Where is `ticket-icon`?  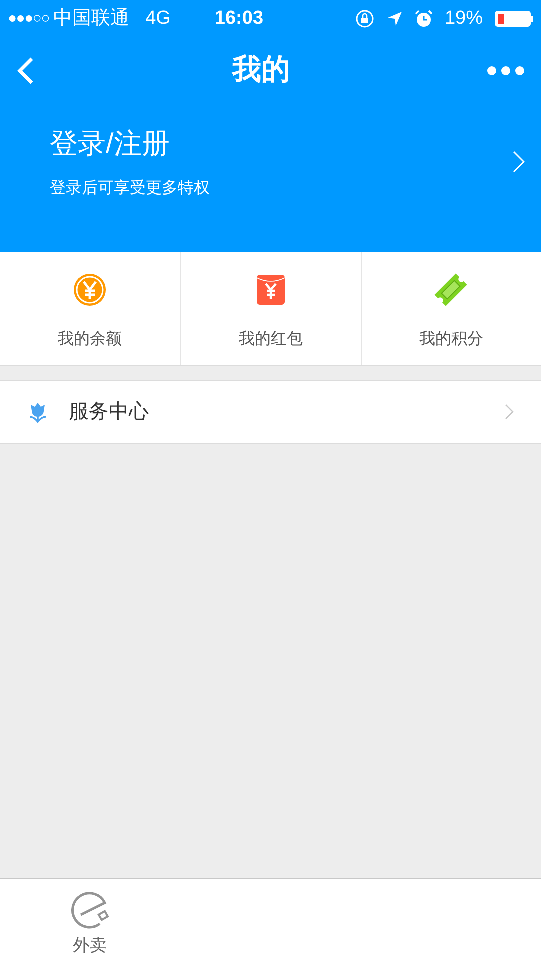 ticket-icon is located at coordinates (451, 290).